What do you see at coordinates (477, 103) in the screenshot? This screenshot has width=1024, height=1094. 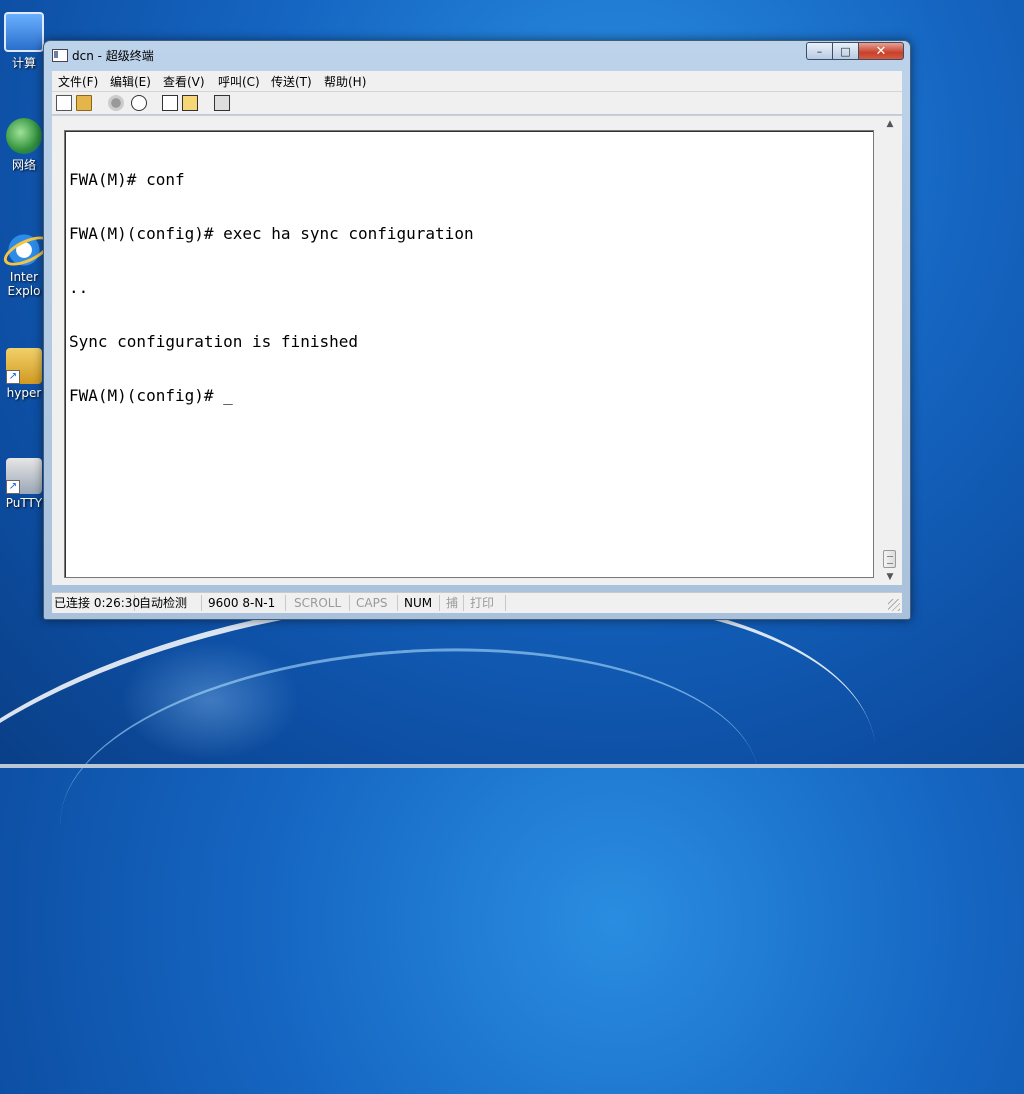 I see `toolbar` at bounding box center [477, 103].